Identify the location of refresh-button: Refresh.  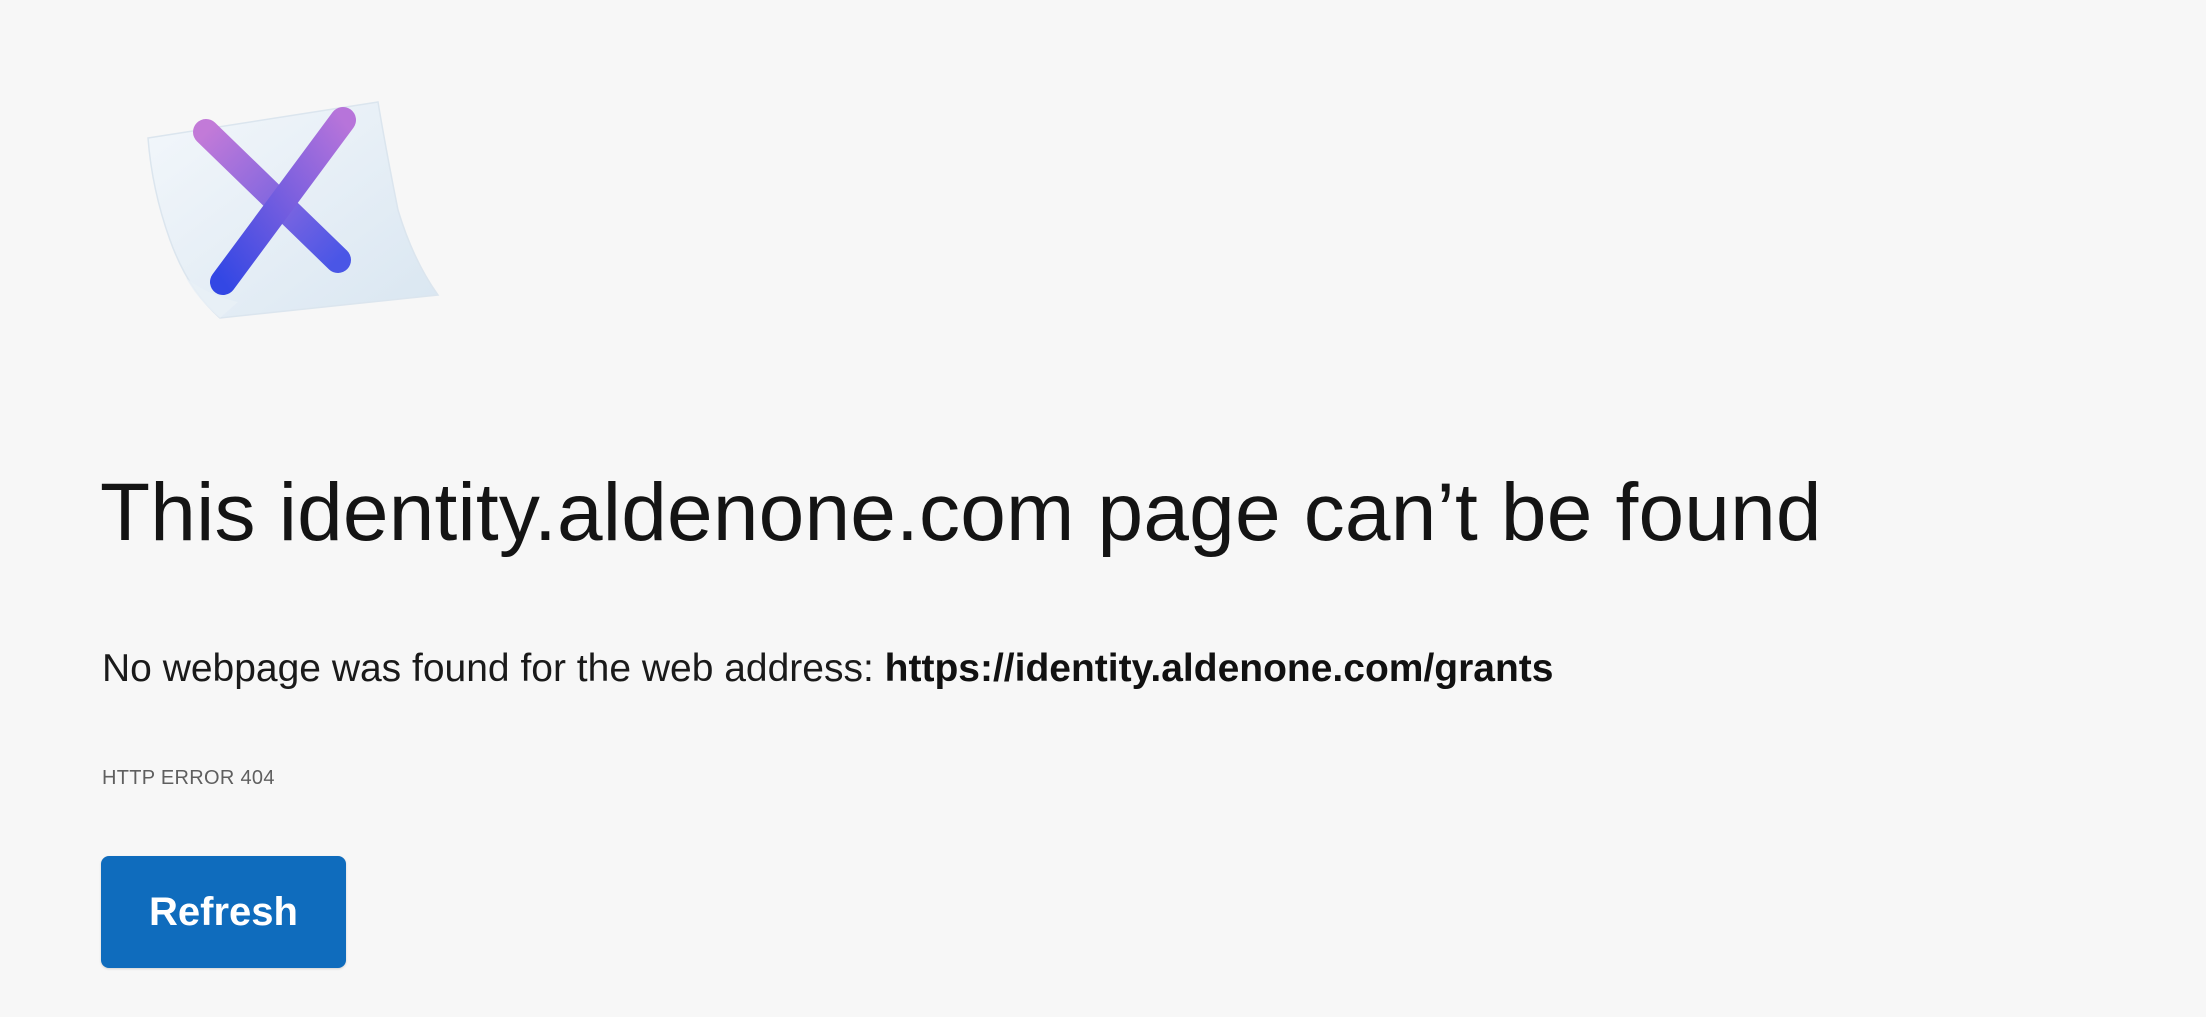
(223, 912).